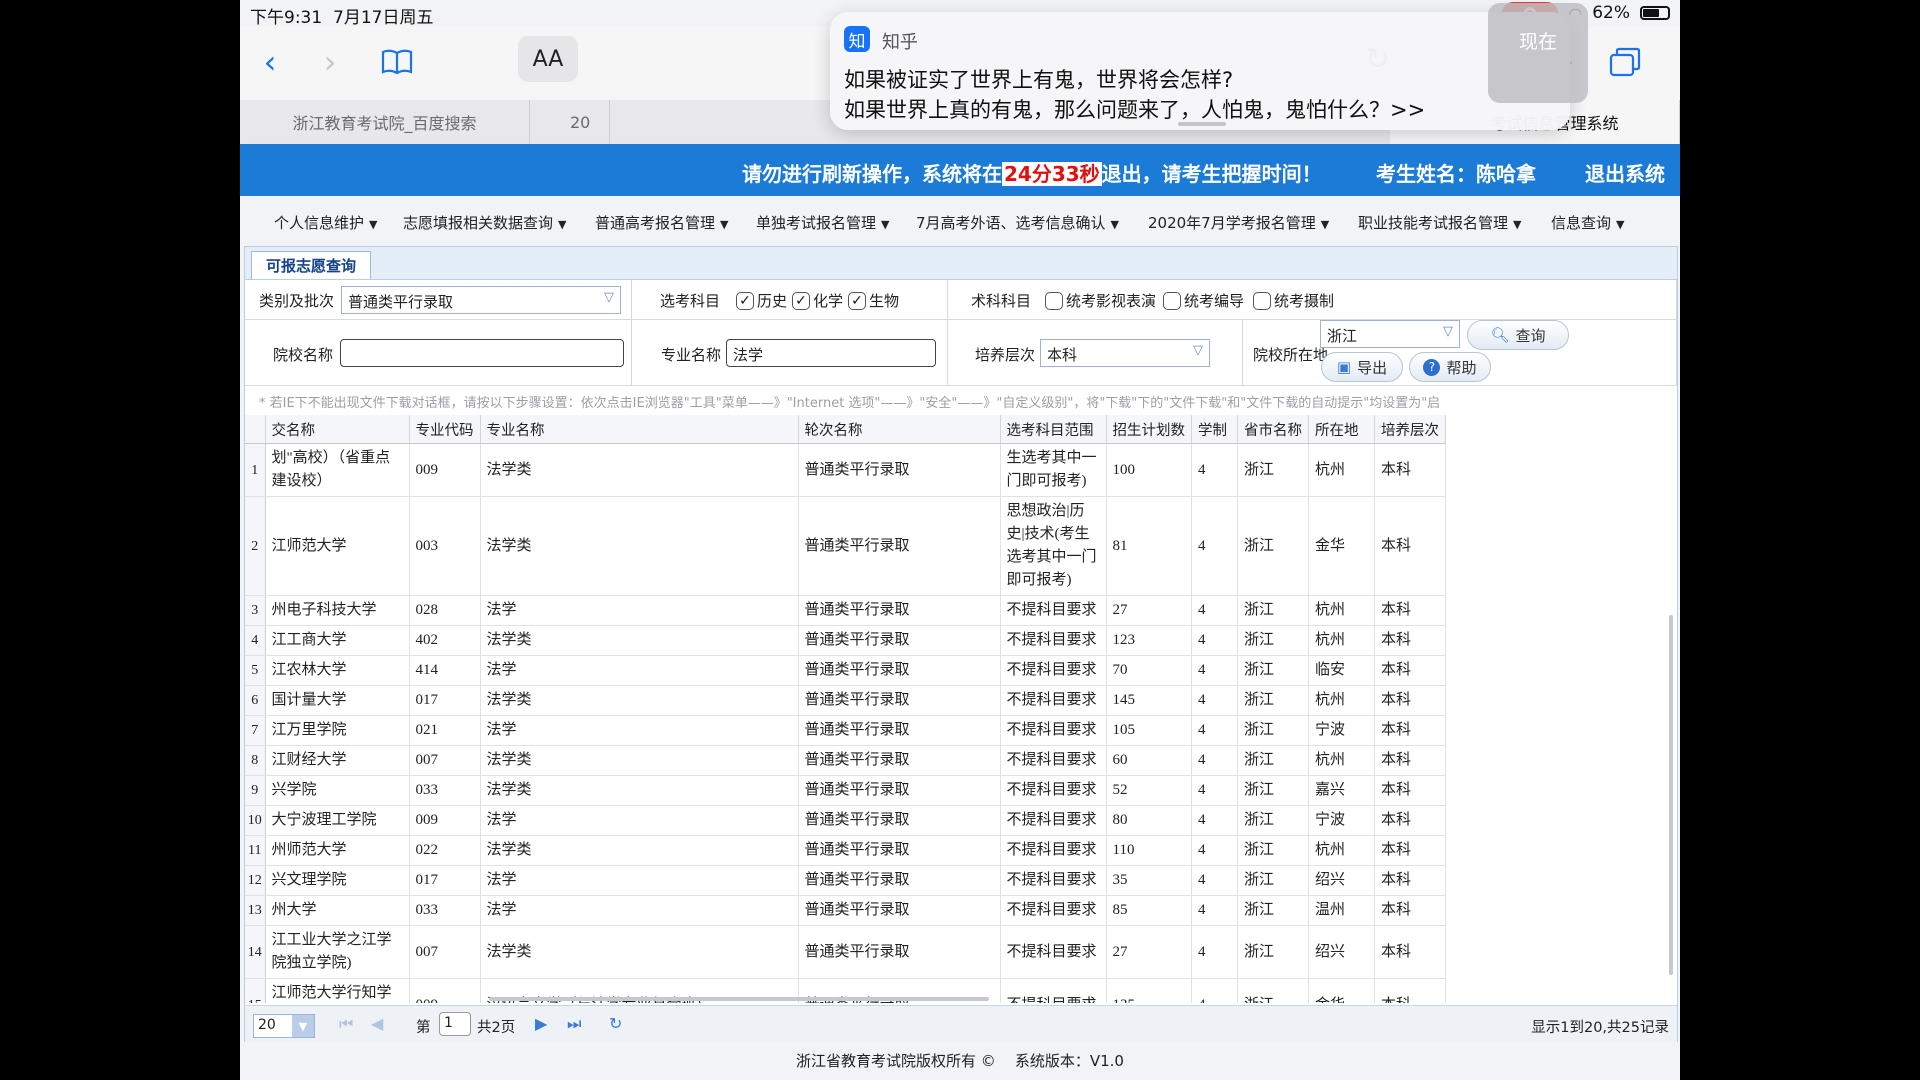 The height and width of the screenshot is (1080, 1920). I want to click on column-header-school-name: 交名称, so click(337, 429).